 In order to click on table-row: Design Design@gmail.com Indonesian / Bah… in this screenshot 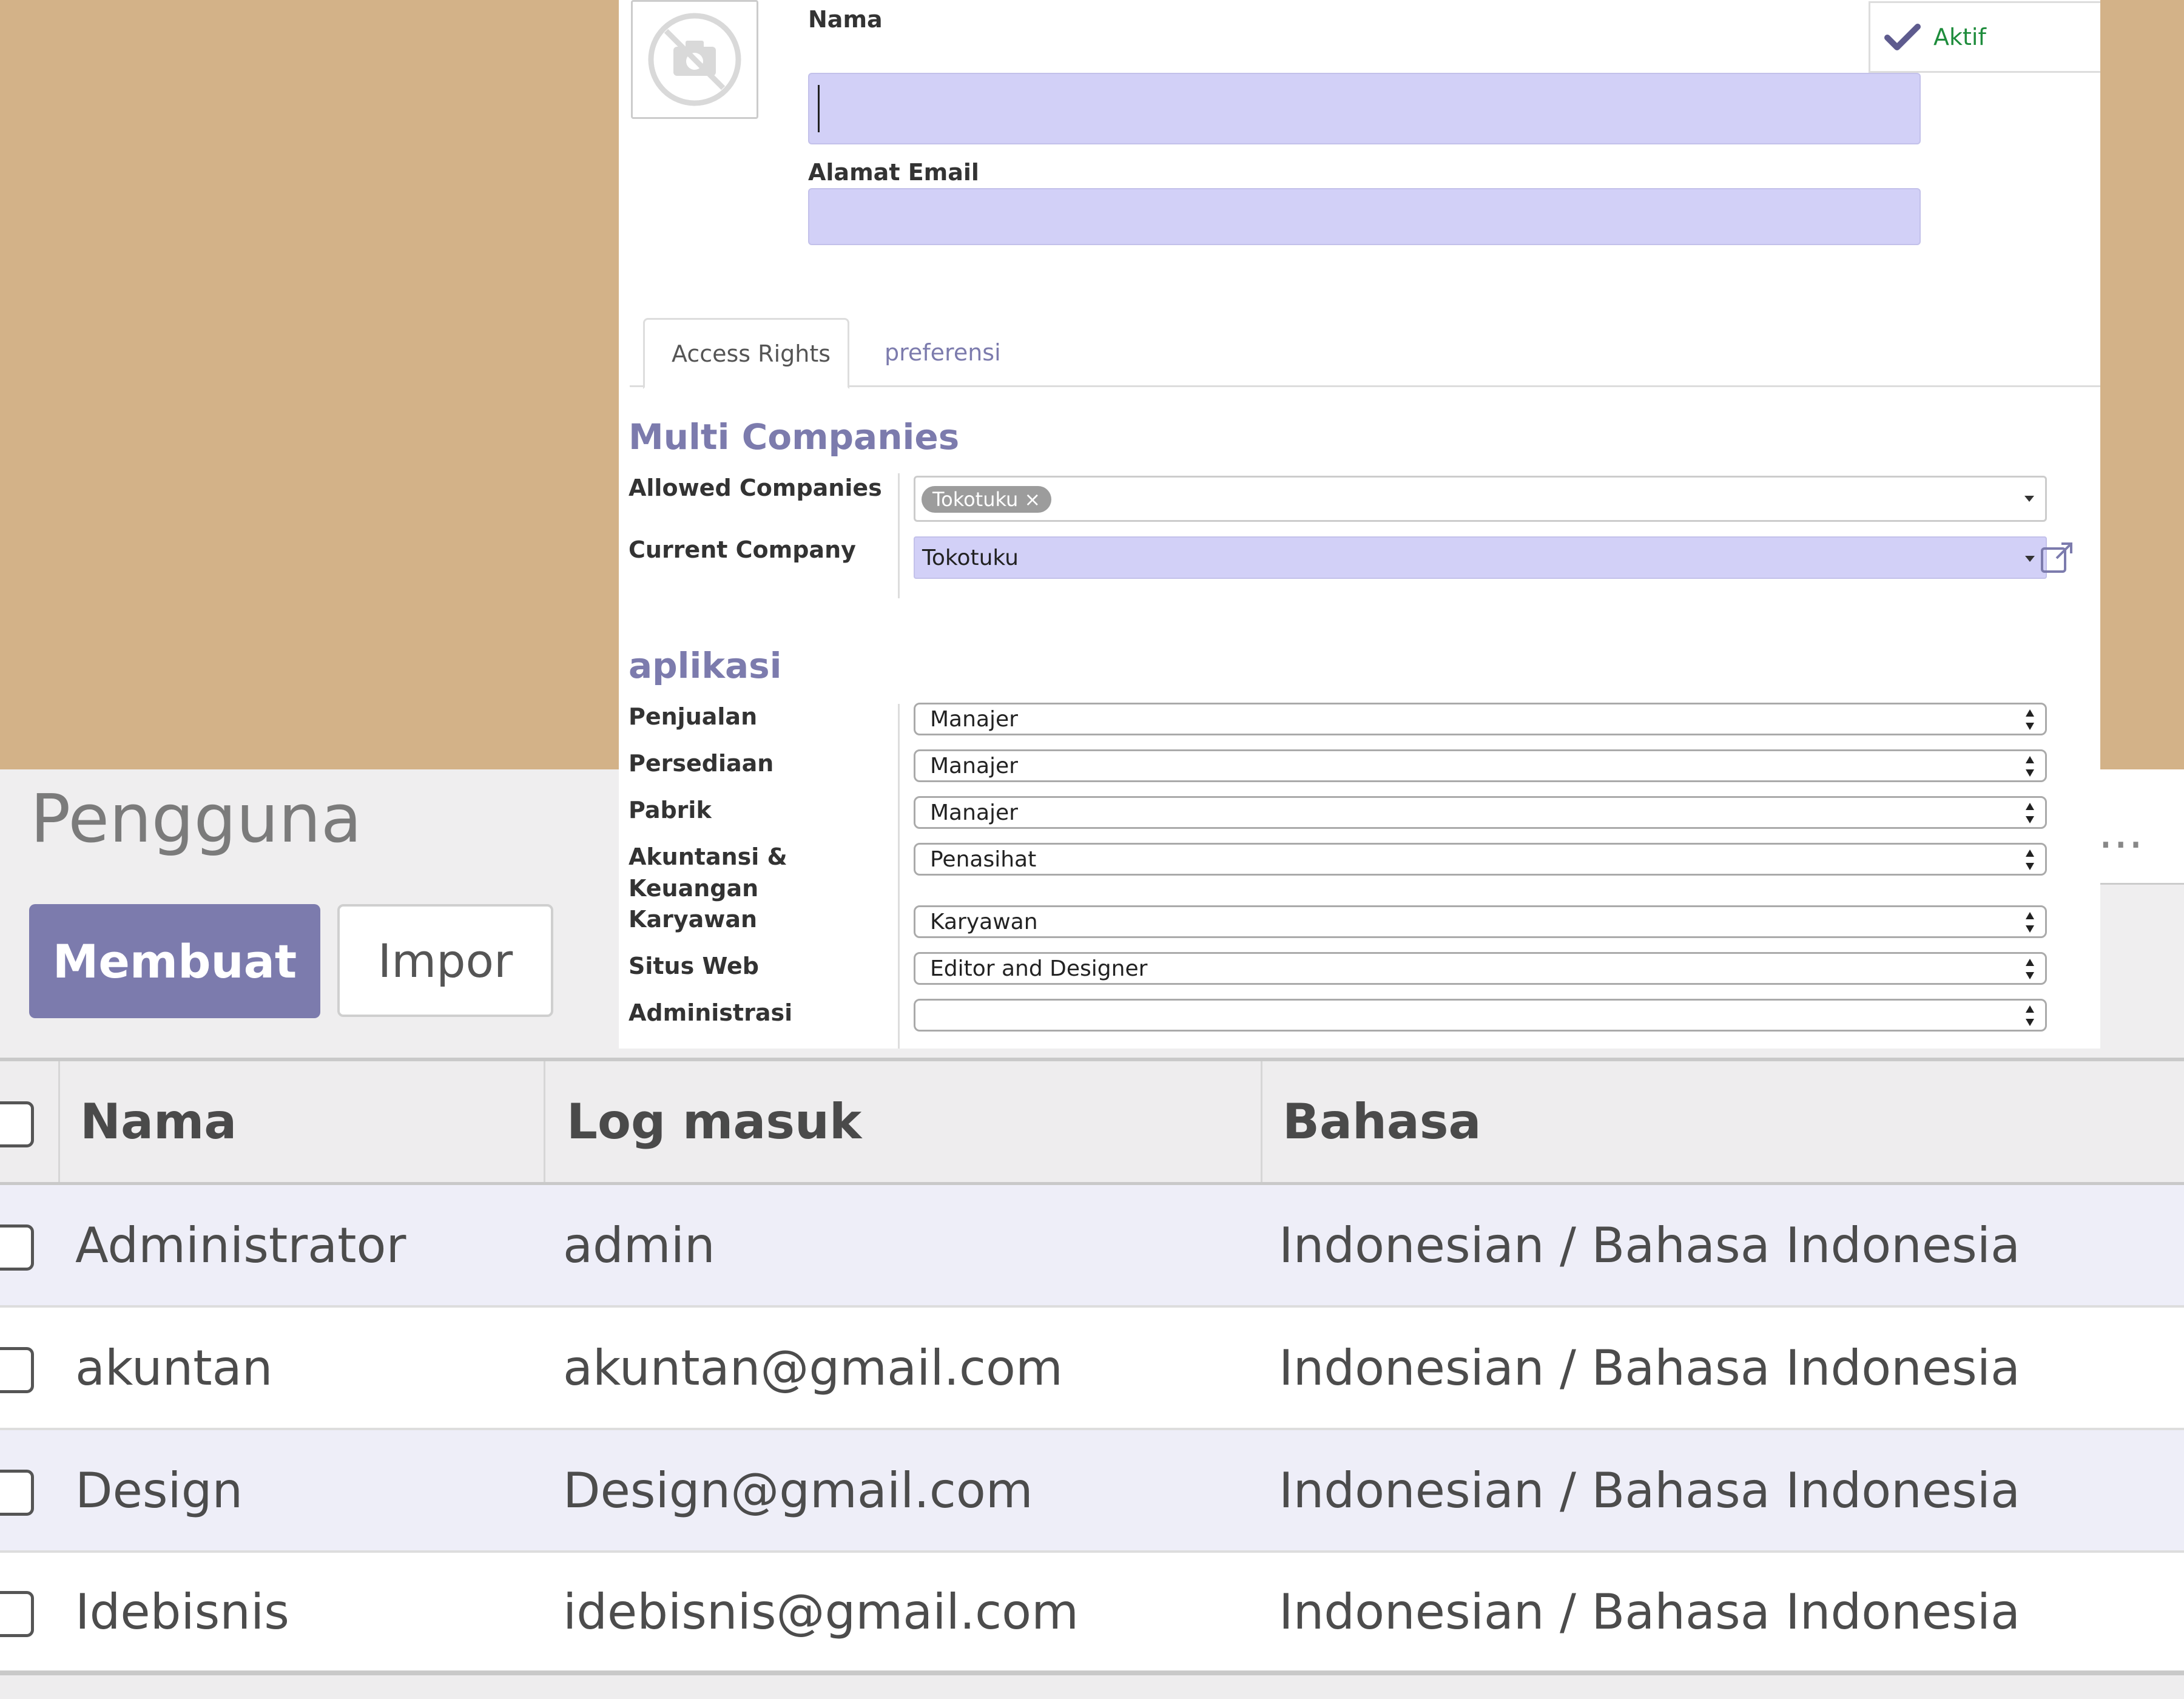, I will do `click(1092, 1491)`.